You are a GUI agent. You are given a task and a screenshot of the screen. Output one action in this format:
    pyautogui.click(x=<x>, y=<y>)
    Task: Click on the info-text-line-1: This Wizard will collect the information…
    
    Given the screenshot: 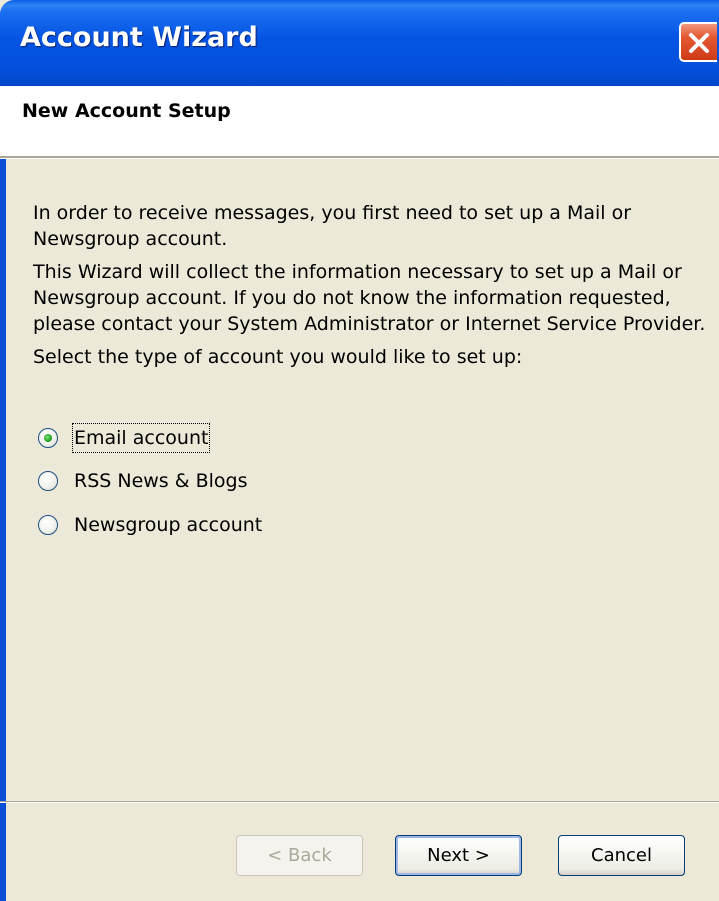 What is the action you would take?
    pyautogui.click(x=357, y=272)
    